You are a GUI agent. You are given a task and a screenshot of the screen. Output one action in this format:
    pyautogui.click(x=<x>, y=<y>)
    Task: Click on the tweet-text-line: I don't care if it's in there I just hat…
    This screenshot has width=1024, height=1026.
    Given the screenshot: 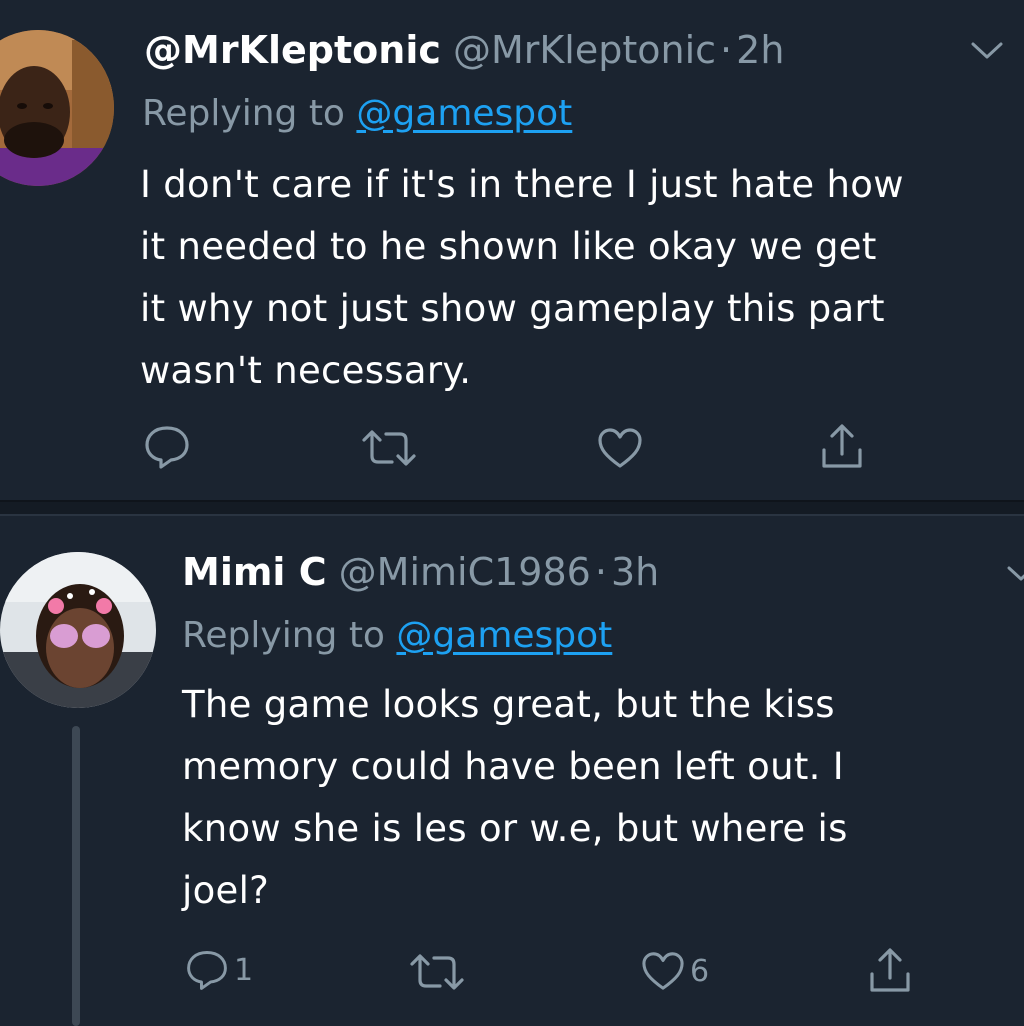 What is the action you would take?
    pyautogui.click(x=522, y=184)
    